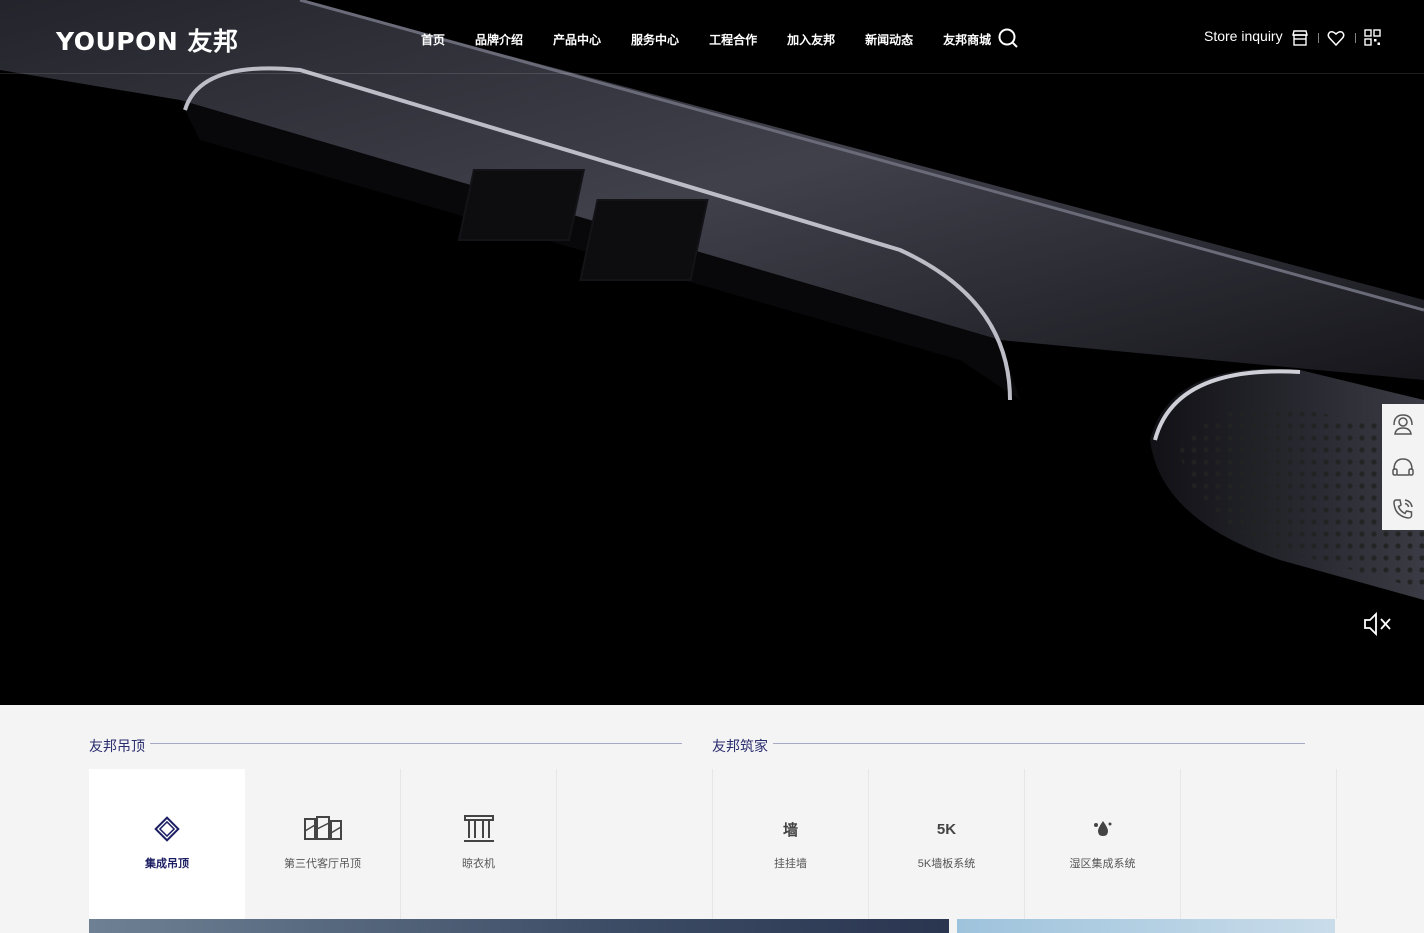 Image resolution: width=1424 pixels, height=933 pixels. What do you see at coordinates (167, 864) in the screenshot?
I see `tab-label: 集成吊顶` at bounding box center [167, 864].